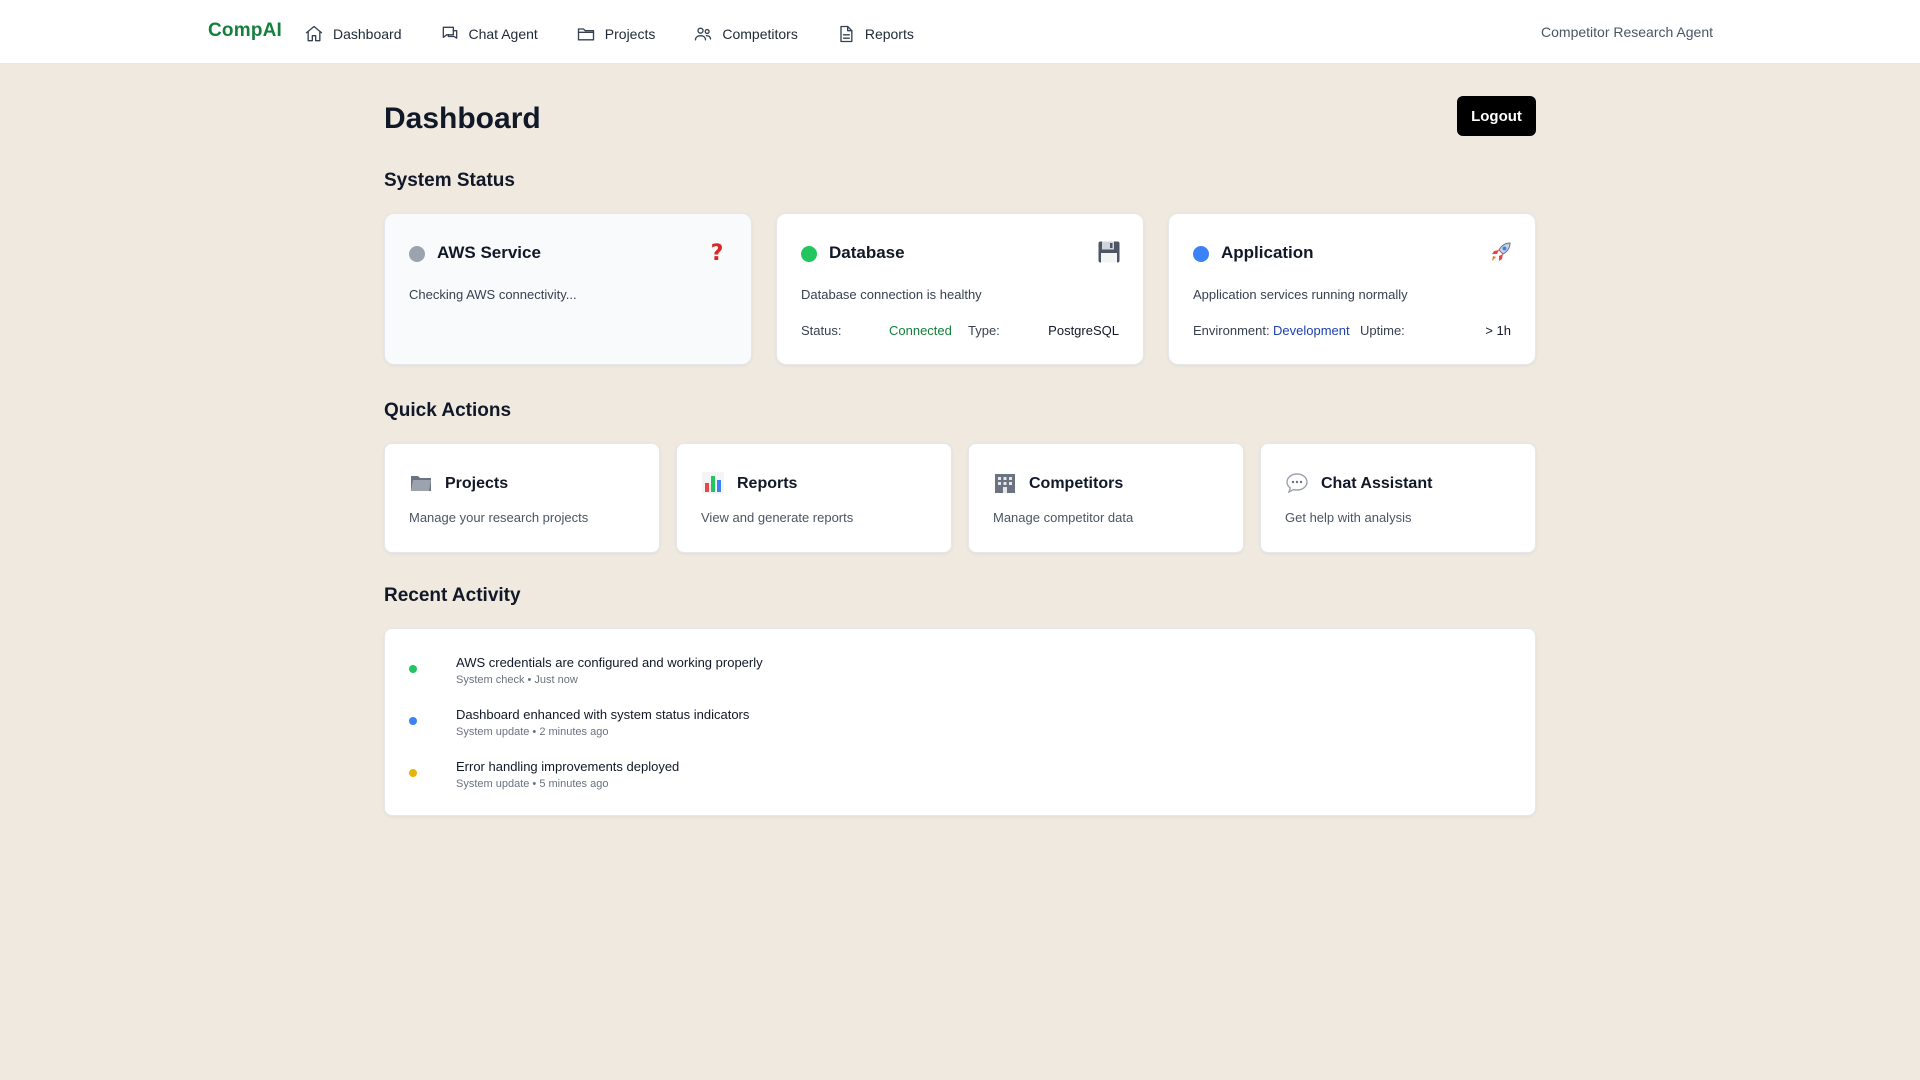  I want to click on nav-item-competitors: Competitors, so click(745, 34).